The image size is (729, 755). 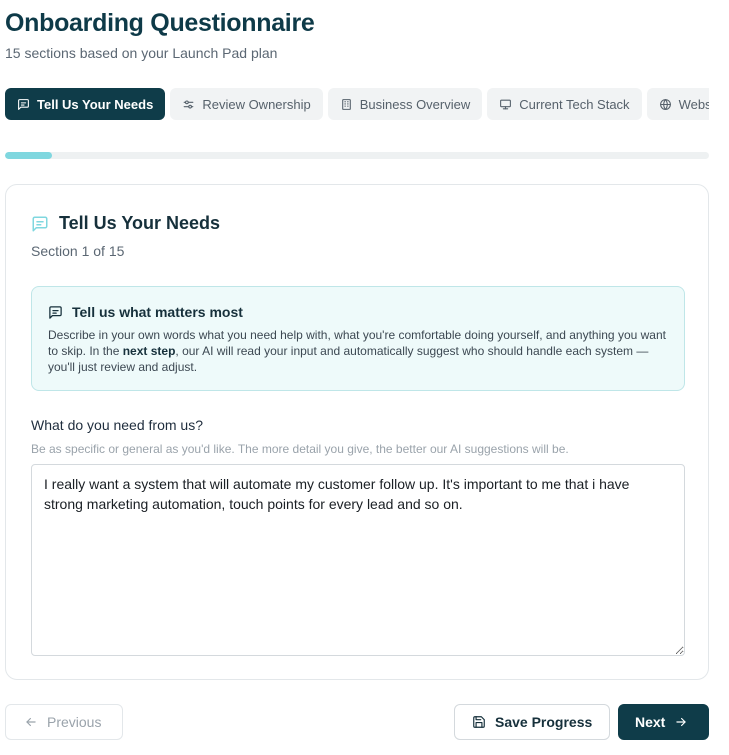 I want to click on tab-review-ownership: Review Ownership, so click(x=246, y=104).